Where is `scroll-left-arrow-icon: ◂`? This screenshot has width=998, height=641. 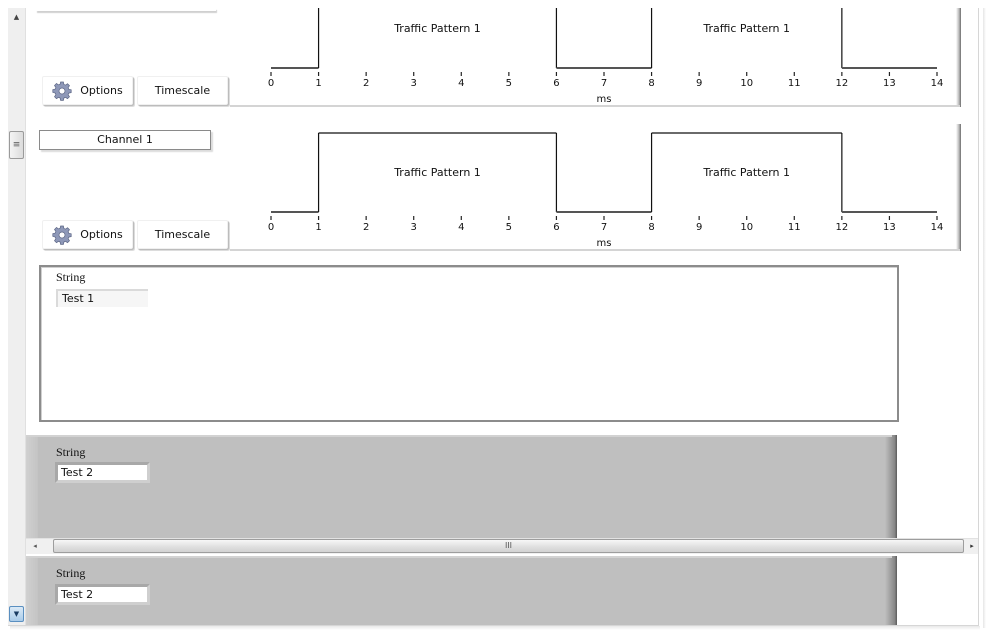
scroll-left-arrow-icon: ◂ is located at coordinates (35, 546).